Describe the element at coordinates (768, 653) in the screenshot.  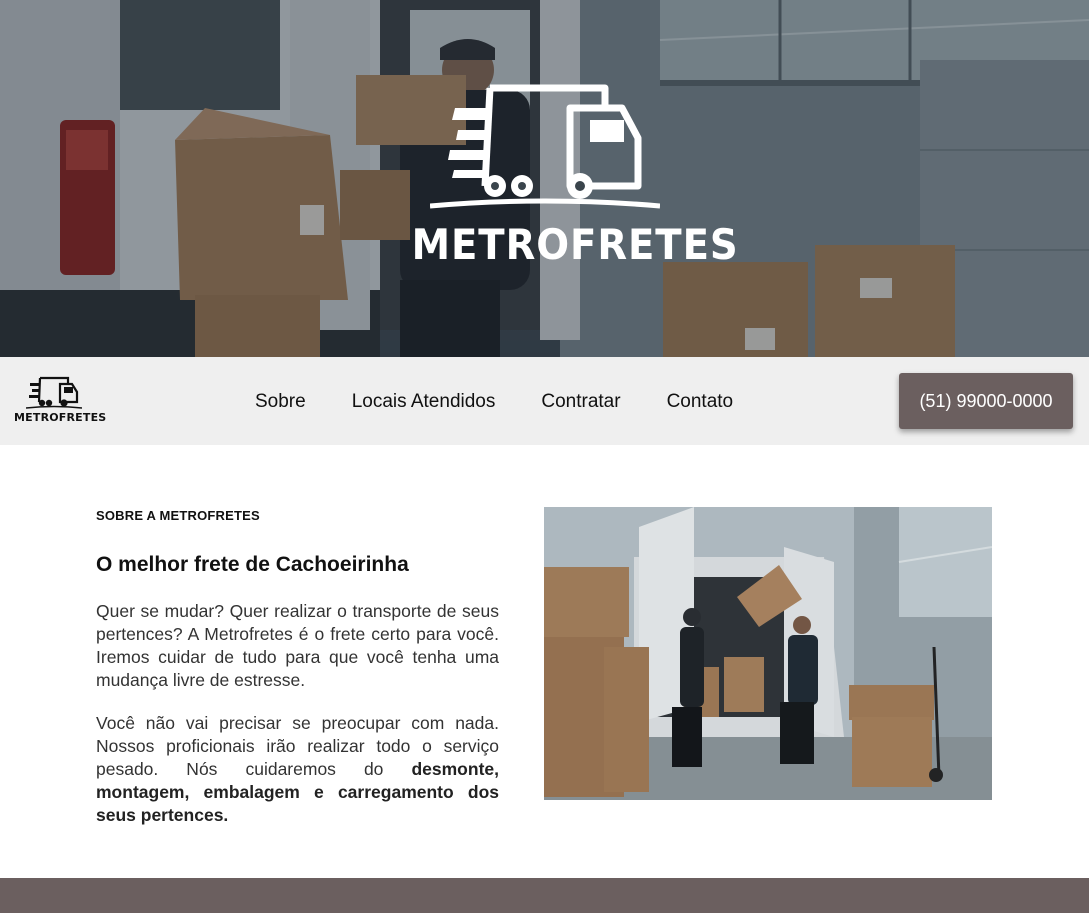
I see `about-photo` at that location.